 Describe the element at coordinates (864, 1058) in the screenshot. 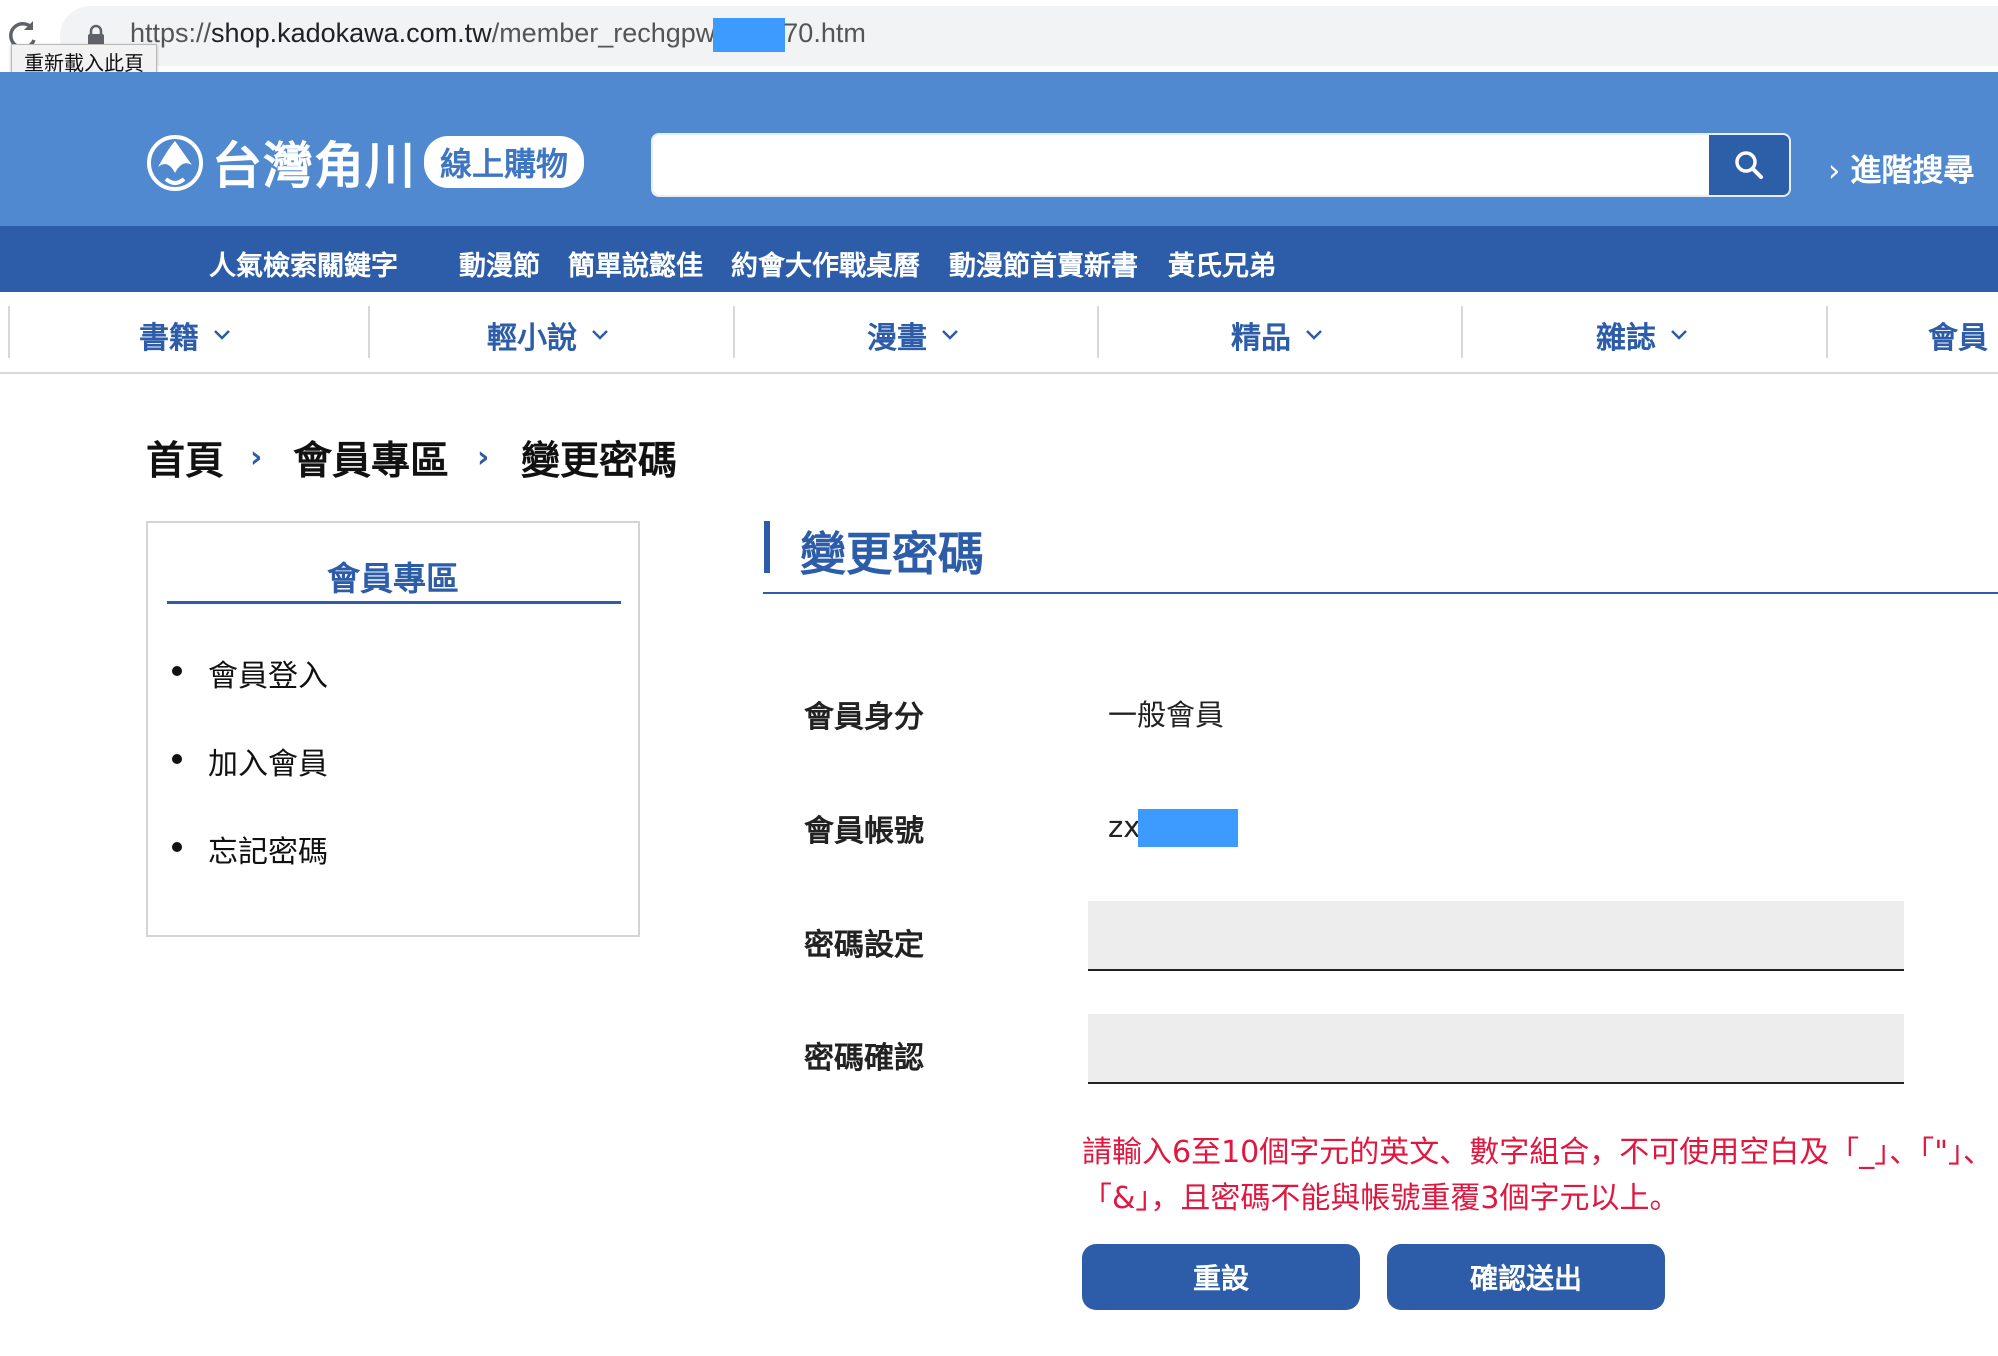

I see `confirm-password-label: 密碼確認` at that location.